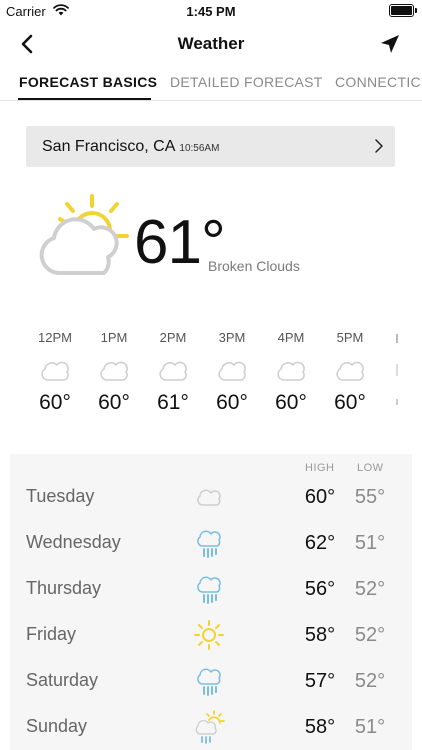 The height and width of the screenshot is (750, 422). Describe the element at coordinates (254, 266) in the screenshot. I see `current-condition: Broken Clouds` at that location.